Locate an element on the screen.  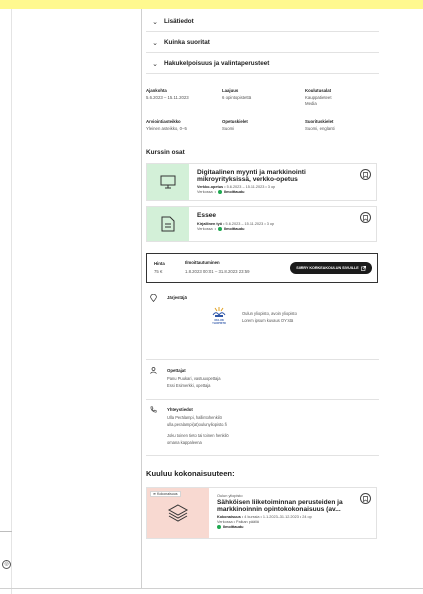
teacher-line: Essi Esimerkki, opettaja is located at coordinates (189, 385).